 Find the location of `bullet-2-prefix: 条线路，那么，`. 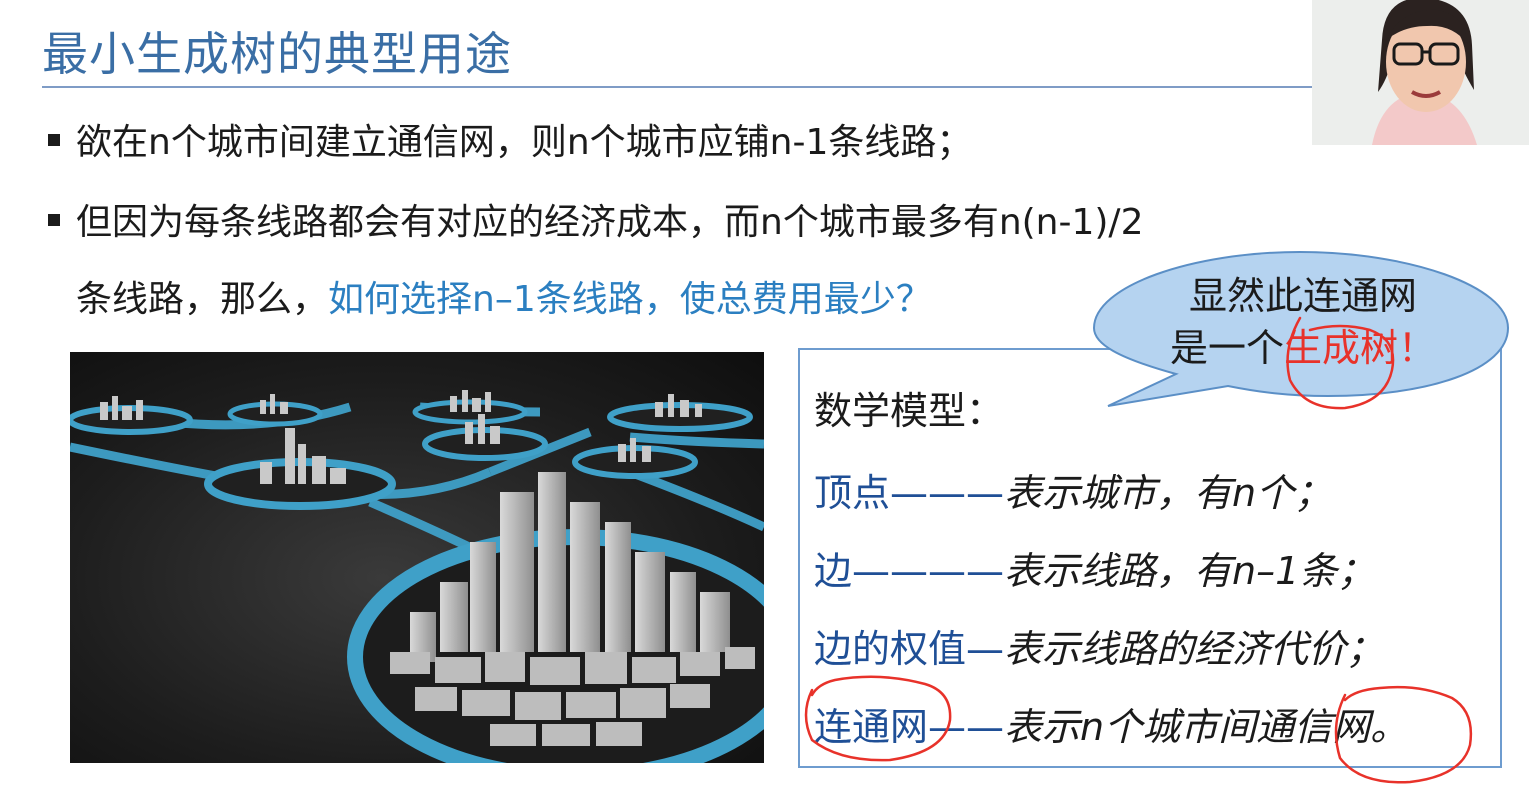

bullet-2-prefix: 条线路，那么， is located at coordinates (202, 299).